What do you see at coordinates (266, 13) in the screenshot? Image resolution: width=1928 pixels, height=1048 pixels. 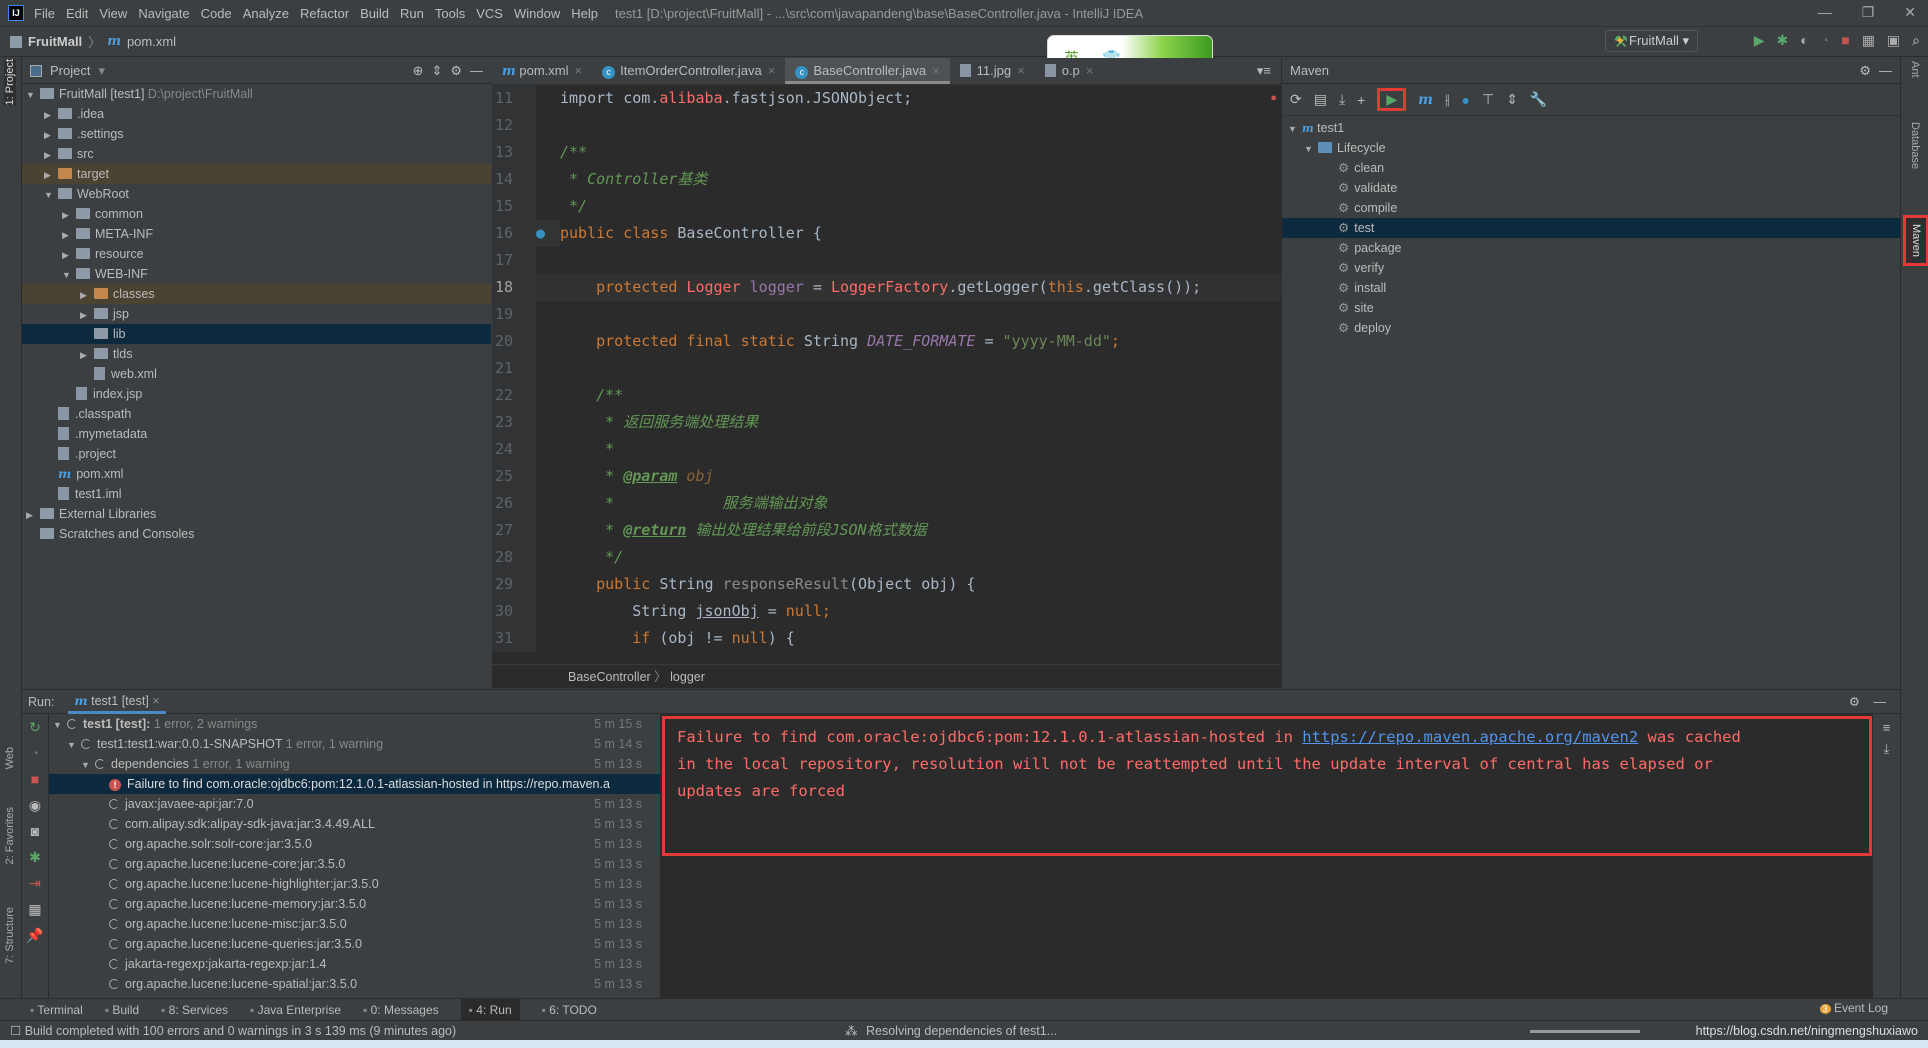 I see `menu-analyze: Analyze` at bounding box center [266, 13].